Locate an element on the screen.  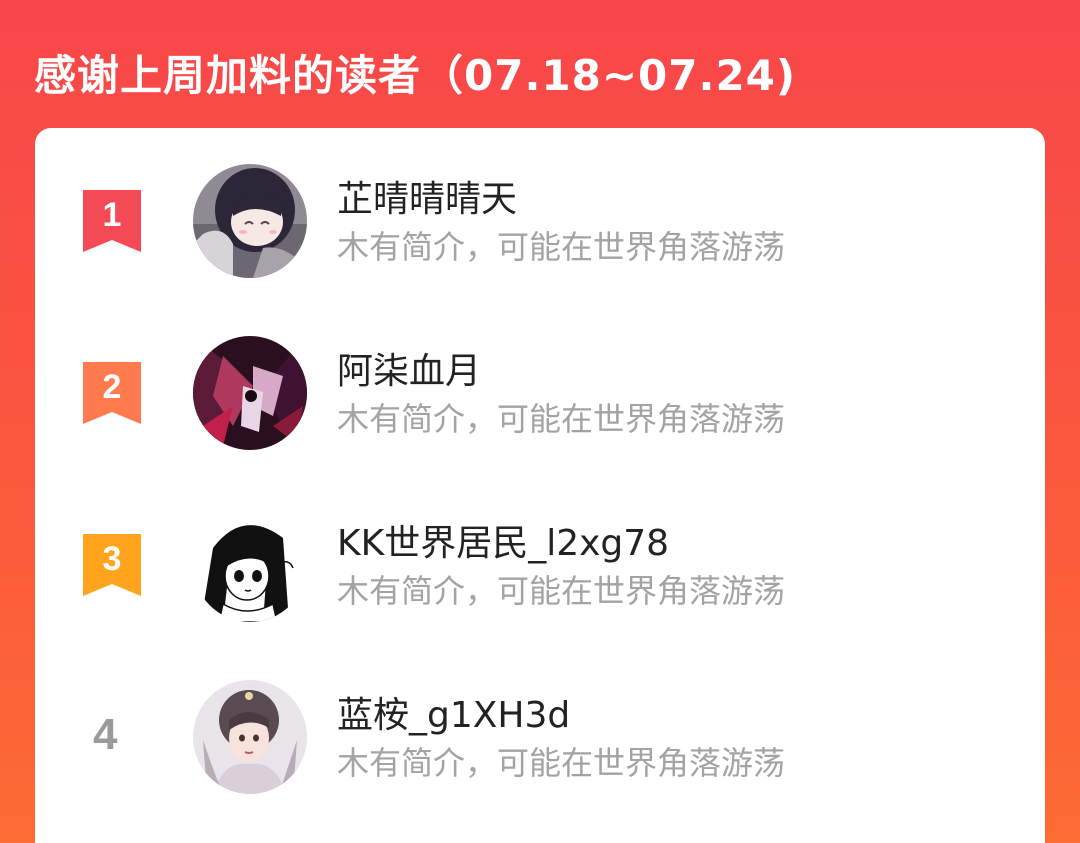
rank-number: 1 is located at coordinates (112, 215).